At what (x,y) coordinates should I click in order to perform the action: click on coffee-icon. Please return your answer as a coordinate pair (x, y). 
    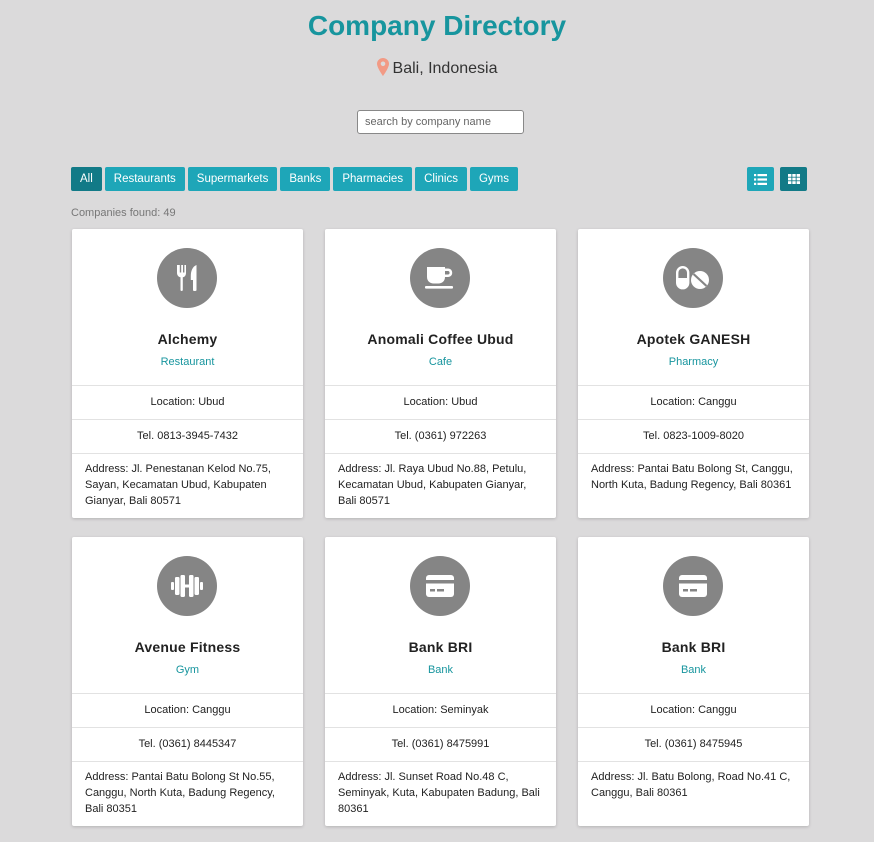
    Looking at the image, I should click on (439, 278).